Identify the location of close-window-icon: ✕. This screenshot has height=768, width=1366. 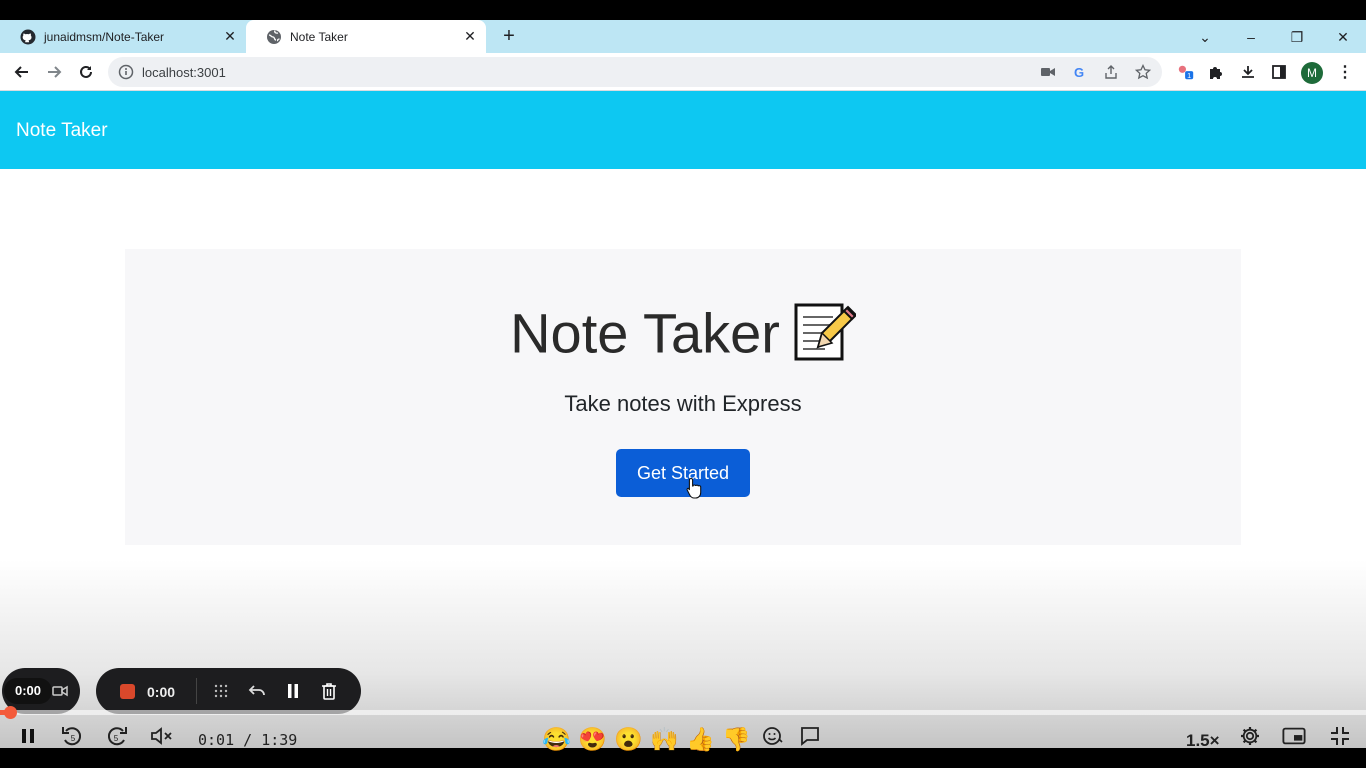
(1343, 37).